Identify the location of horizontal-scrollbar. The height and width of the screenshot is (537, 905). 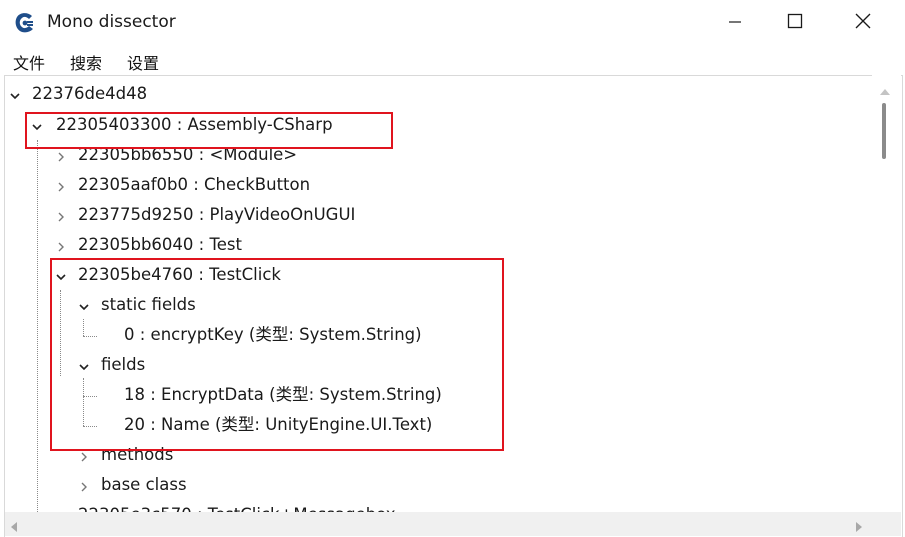
(438, 524).